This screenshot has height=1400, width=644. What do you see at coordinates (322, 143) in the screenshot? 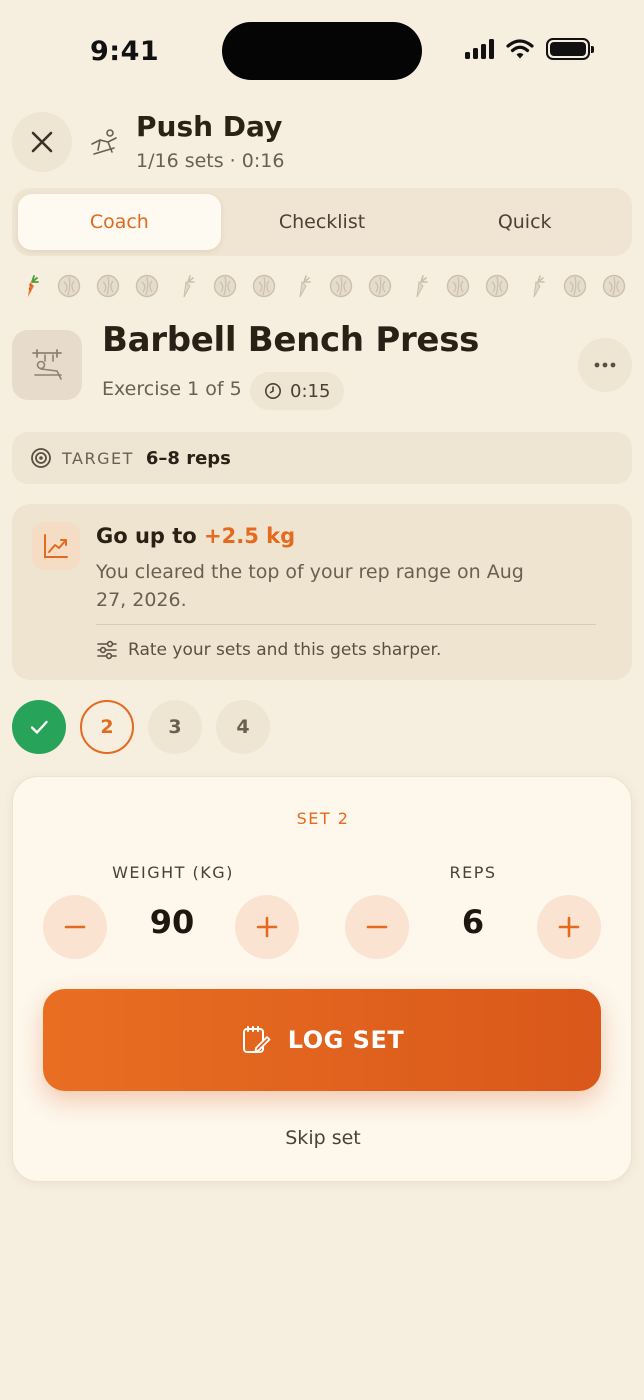
I see `workout-header: Push Day 1/16 sets · 0:16` at bounding box center [322, 143].